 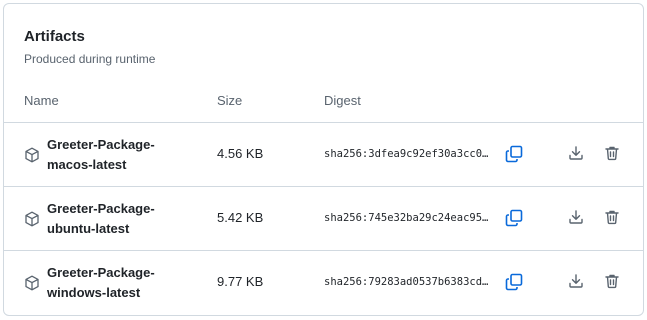 I want to click on artifact-name-link: Greeter-Package- macos-latest, so click(x=112, y=155).